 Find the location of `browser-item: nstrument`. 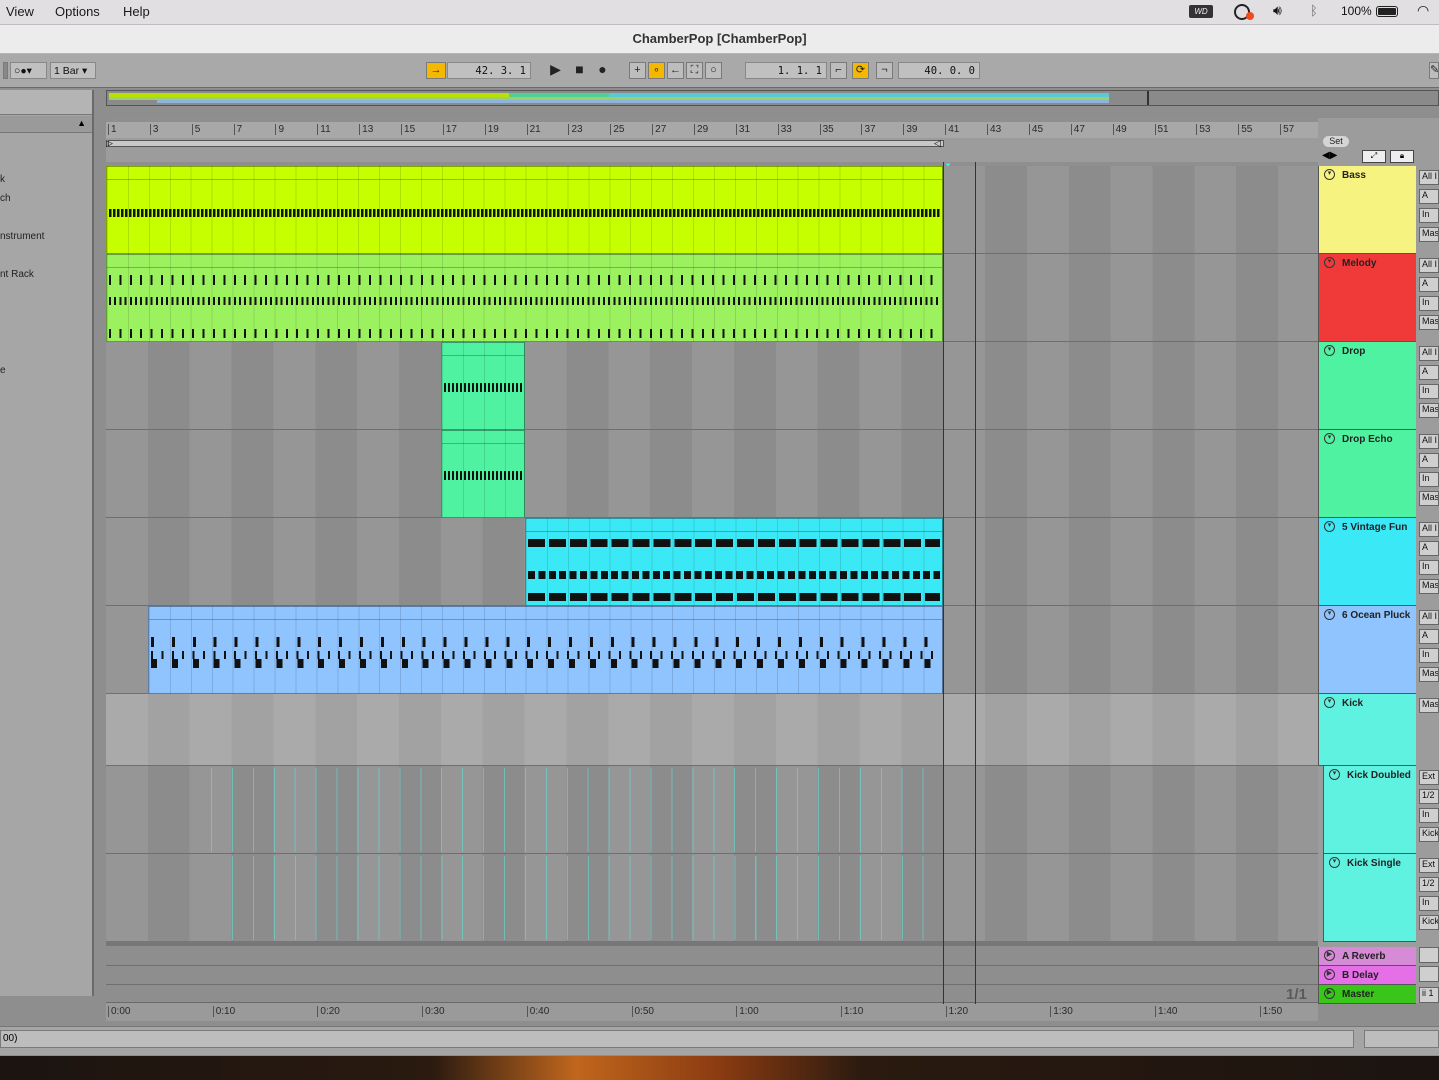

browser-item: nstrument is located at coordinates (22, 236).